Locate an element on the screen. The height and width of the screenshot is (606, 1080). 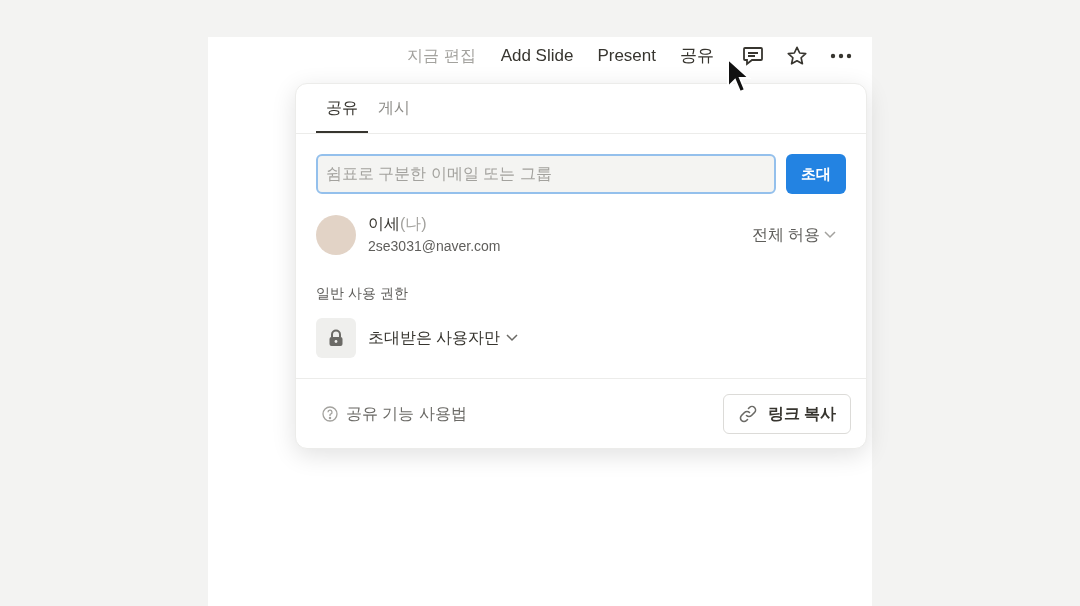
toolbar-link: 공유 is located at coordinates (697, 56).